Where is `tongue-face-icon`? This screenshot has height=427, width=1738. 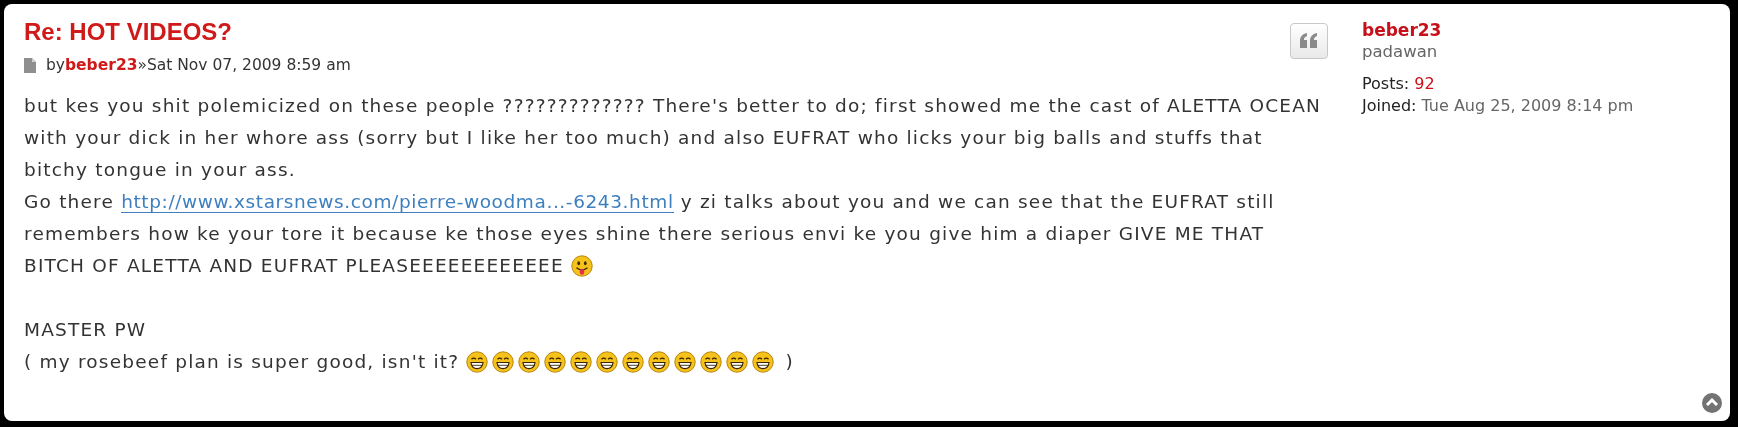
tongue-face-icon is located at coordinates (581, 266).